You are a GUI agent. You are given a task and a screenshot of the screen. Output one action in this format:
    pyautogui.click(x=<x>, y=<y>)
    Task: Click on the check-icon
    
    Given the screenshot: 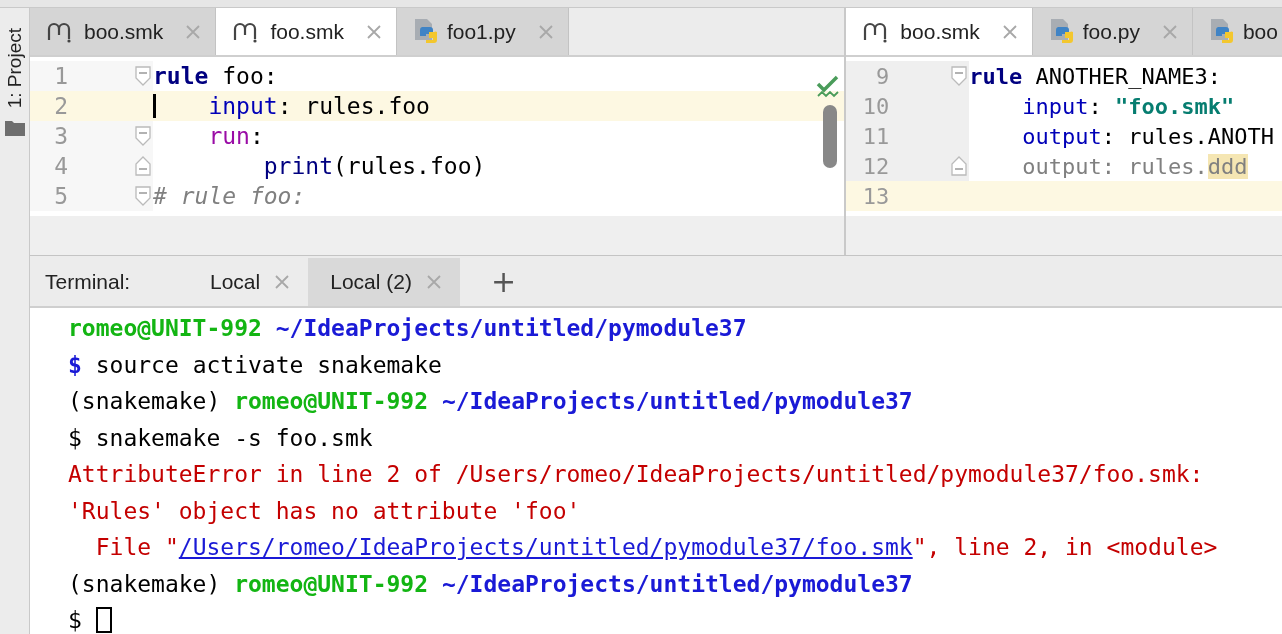 What is the action you would take?
    pyautogui.click(x=828, y=87)
    